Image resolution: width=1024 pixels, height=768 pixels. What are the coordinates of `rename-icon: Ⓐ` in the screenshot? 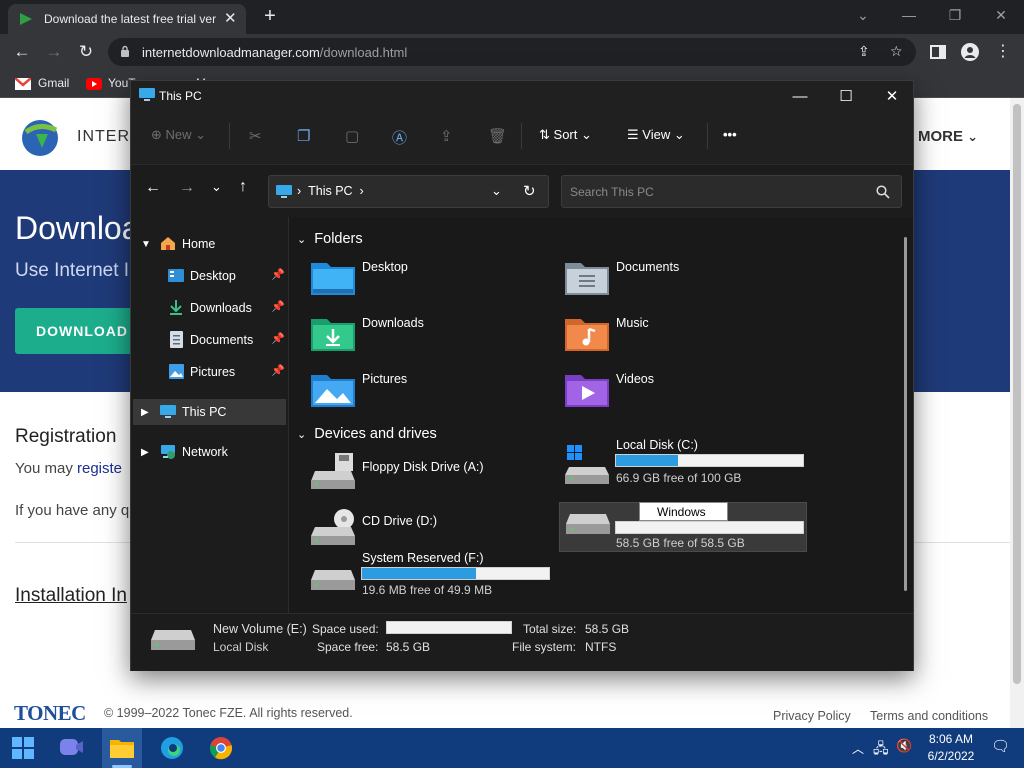 It's located at (399, 137).